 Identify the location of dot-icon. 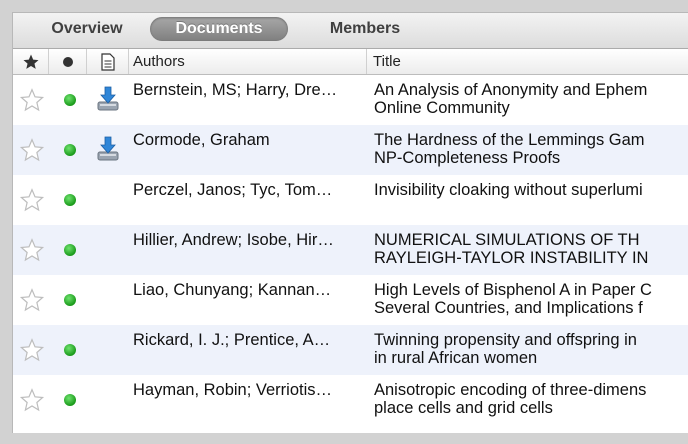
(67, 62).